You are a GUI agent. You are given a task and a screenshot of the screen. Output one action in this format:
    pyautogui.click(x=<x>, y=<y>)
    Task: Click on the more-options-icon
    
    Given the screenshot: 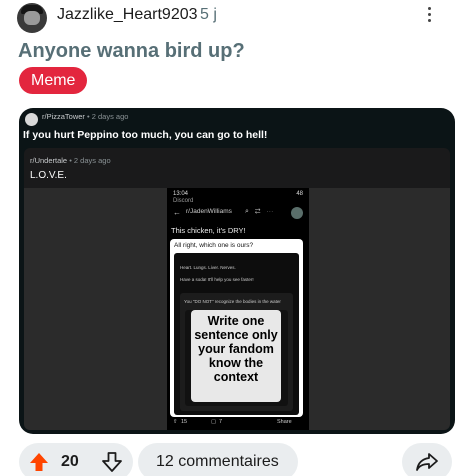 What is the action you would take?
    pyautogui.click(x=429, y=16)
    